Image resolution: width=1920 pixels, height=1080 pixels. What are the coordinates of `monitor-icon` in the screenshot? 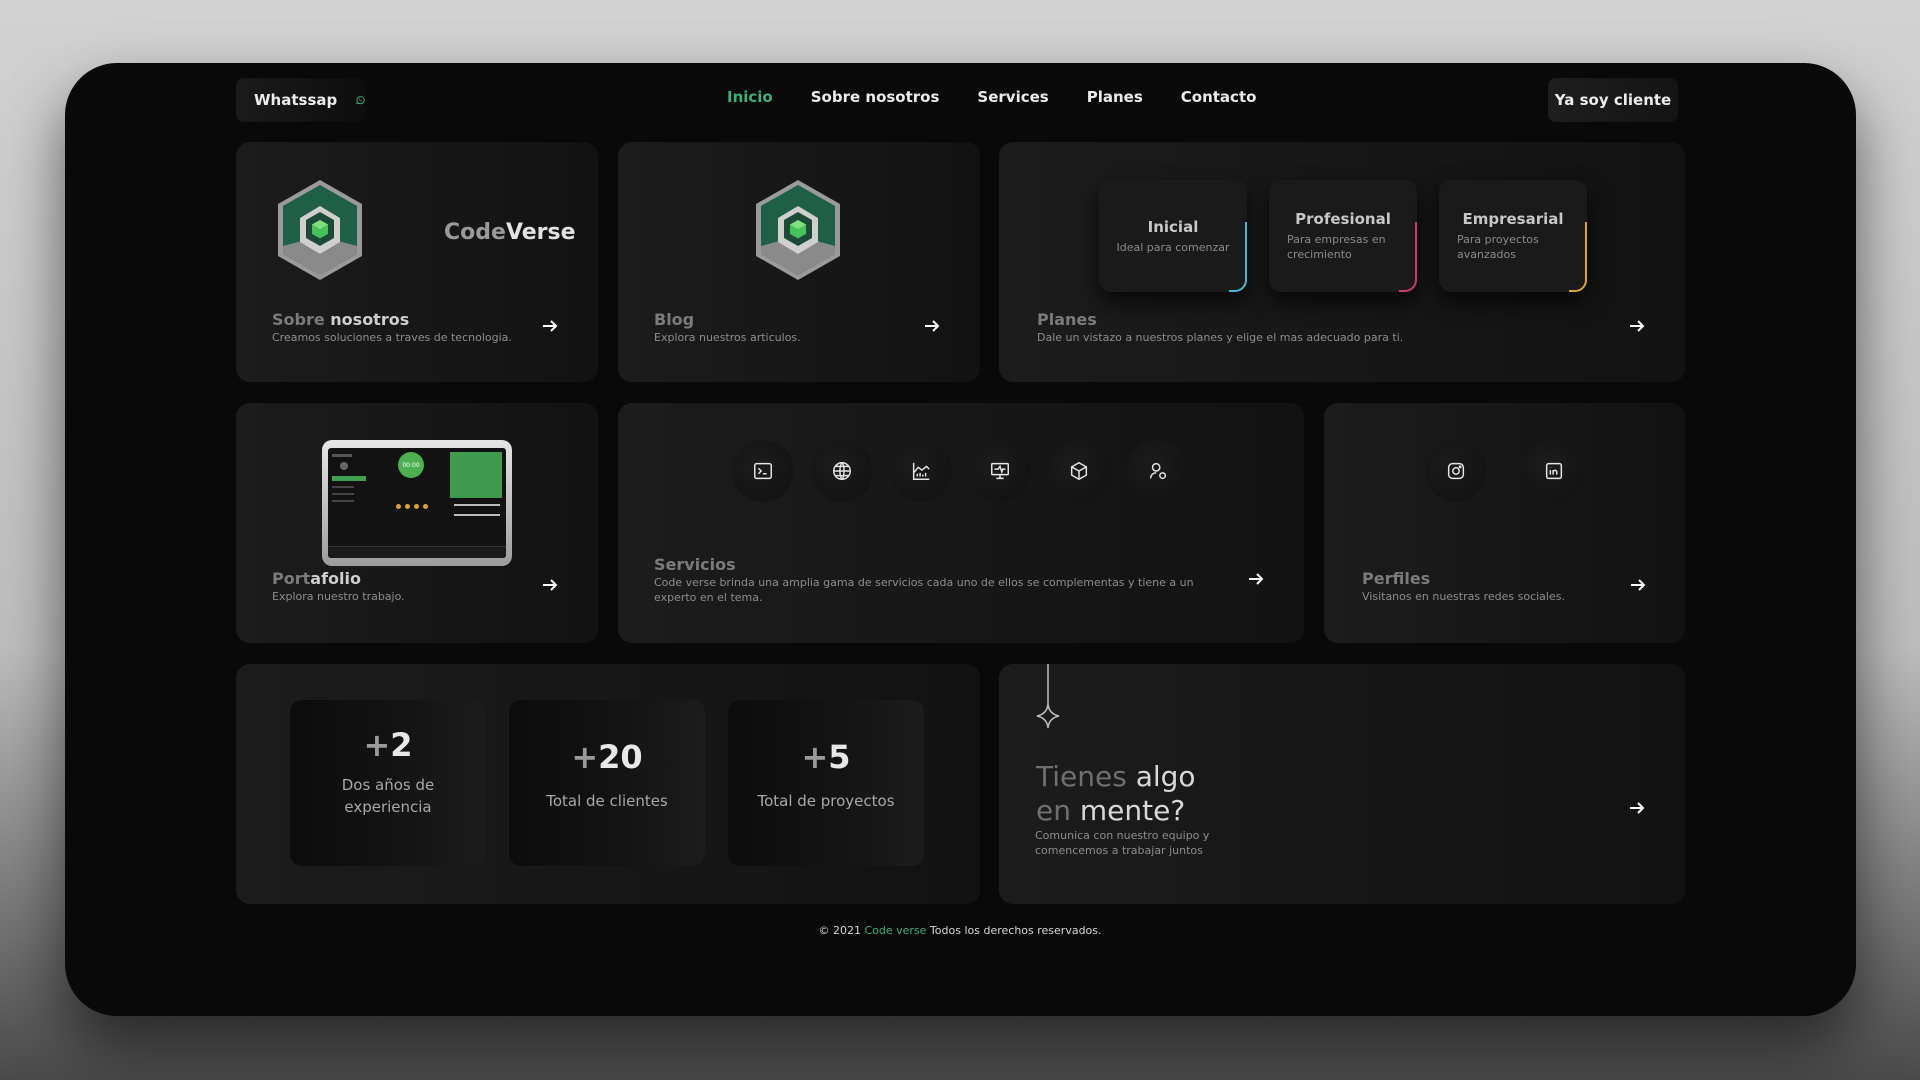 It's located at (1000, 471).